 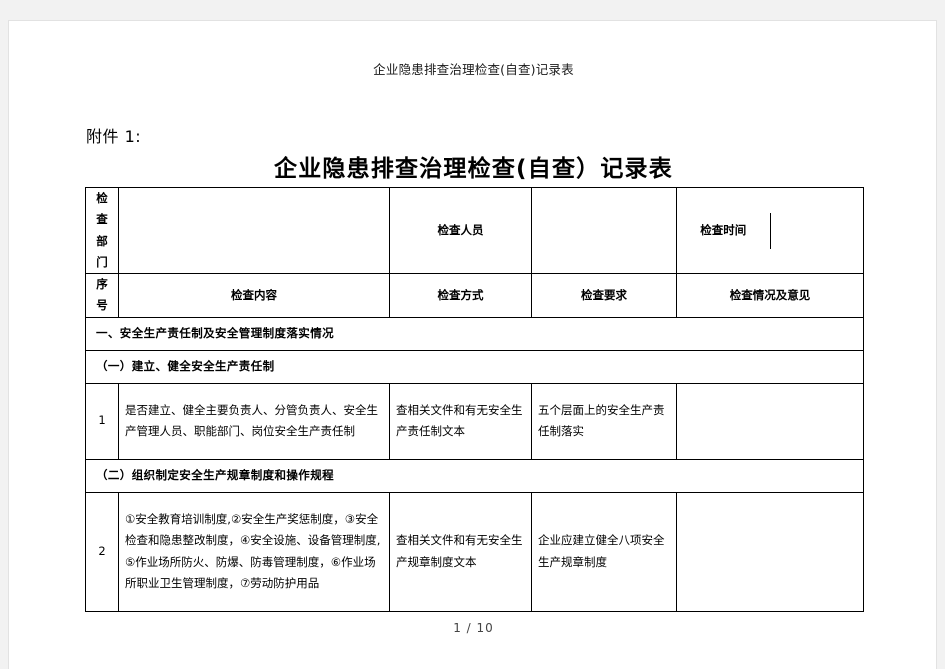 What do you see at coordinates (460, 551) in the screenshot?
I see `row-method: 查相关文件和有无安全生产规章制度文本` at bounding box center [460, 551].